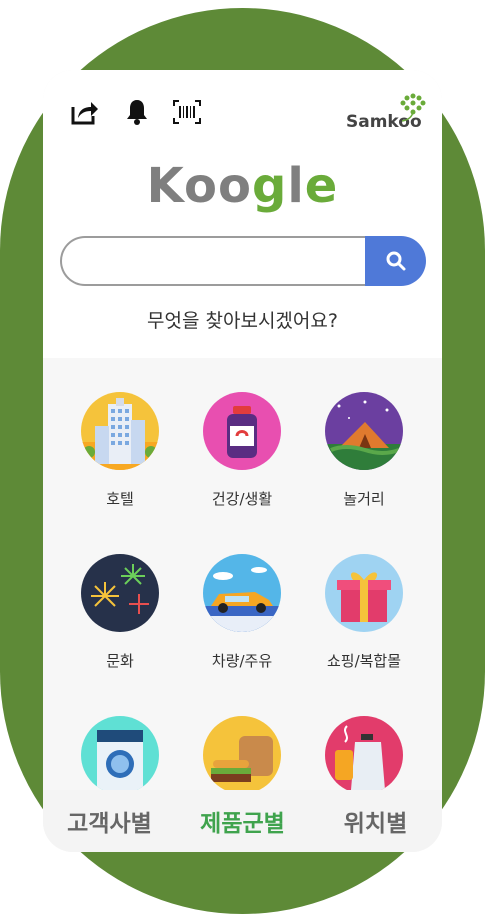 Image resolution: width=485 pixels, height=922 pixels. I want to click on health-icon, so click(242, 431).